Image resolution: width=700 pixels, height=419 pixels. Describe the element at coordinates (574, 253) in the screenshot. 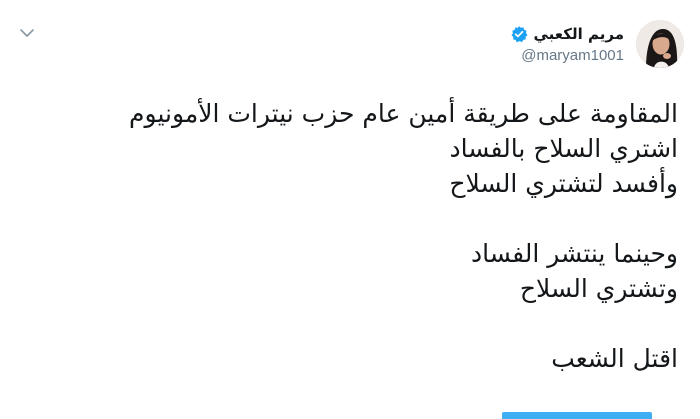

I see `tweet-line: وحينما ينتشر الفساد` at that location.